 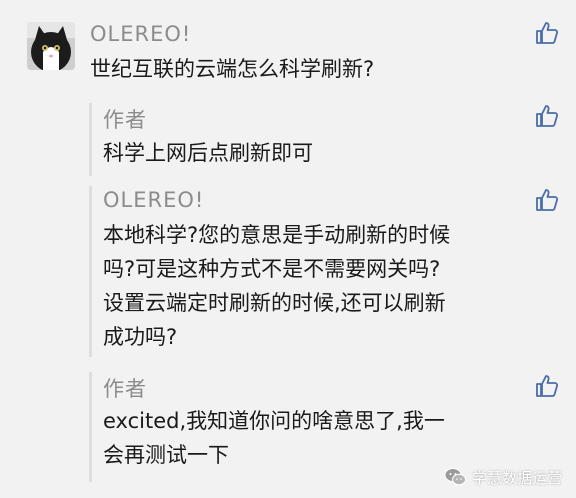 I want to click on watermark-text: 学慧数据运营, so click(x=516, y=477).